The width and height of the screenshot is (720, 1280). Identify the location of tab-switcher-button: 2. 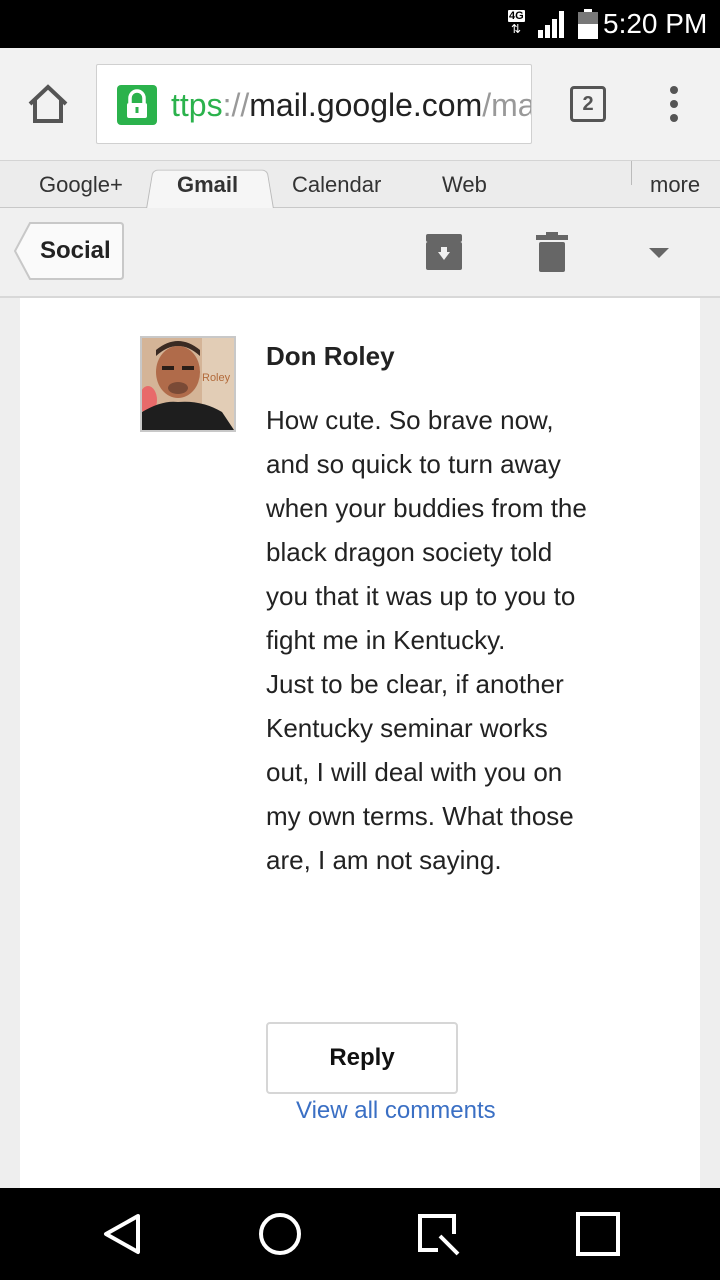
(588, 104).